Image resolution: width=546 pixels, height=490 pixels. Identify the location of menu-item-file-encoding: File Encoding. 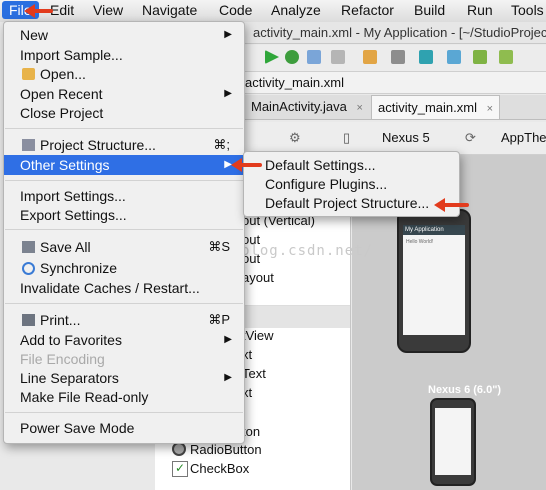
(124, 359).